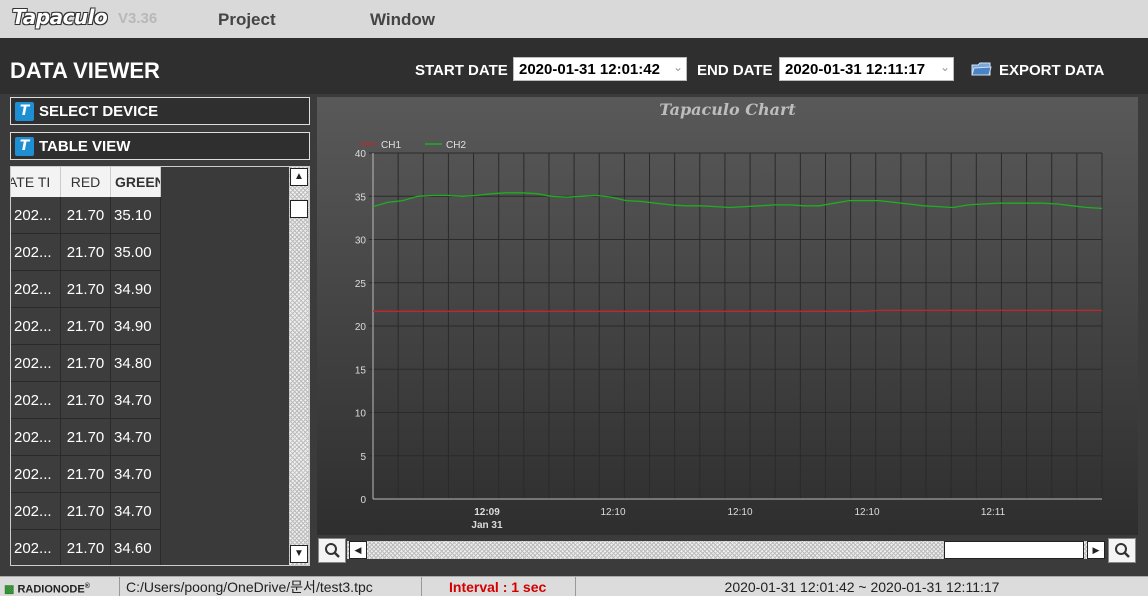  Describe the element at coordinates (299, 366) in the screenshot. I see `table-vertical-scrollbar: ▲ ▼` at that location.